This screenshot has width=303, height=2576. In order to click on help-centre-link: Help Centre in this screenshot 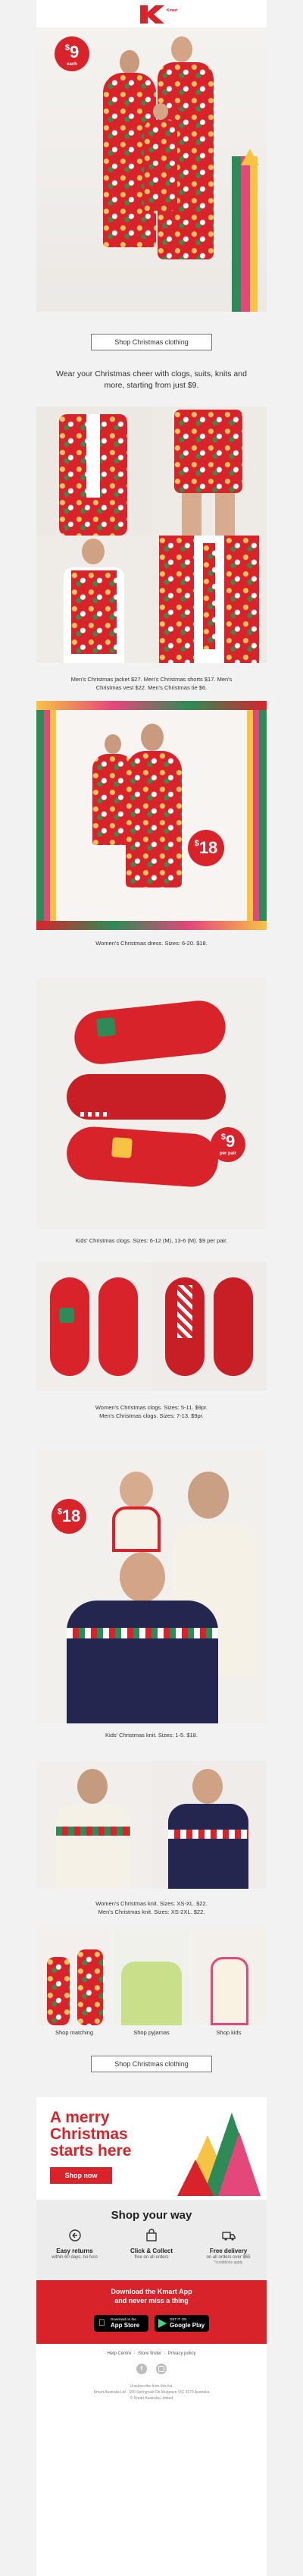, I will do `click(119, 2353)`.